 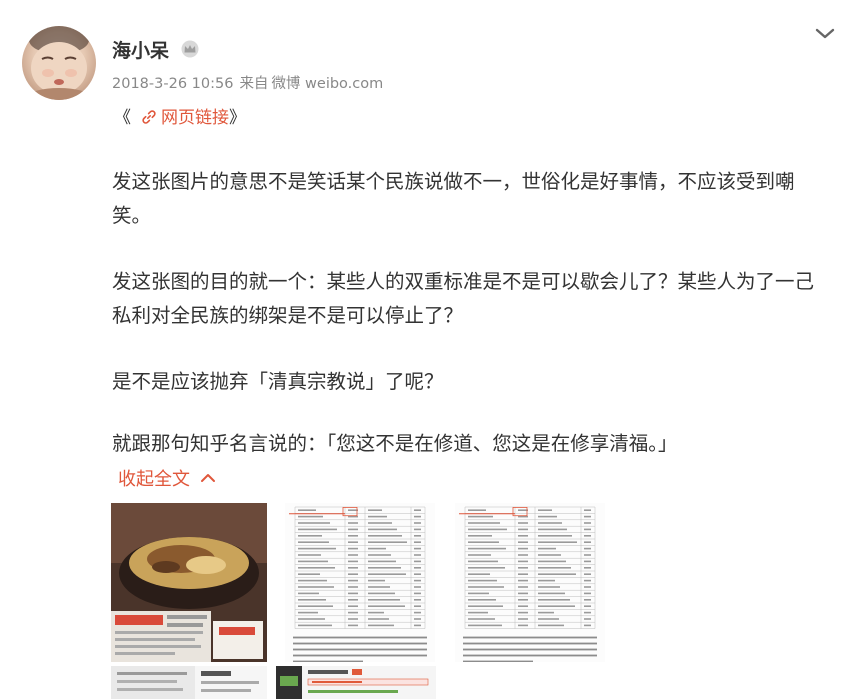 What do you see at coordinates (237, 118) in the screenshot?
I see `link-bracket-close: 》` at bounding box center [237, 118].